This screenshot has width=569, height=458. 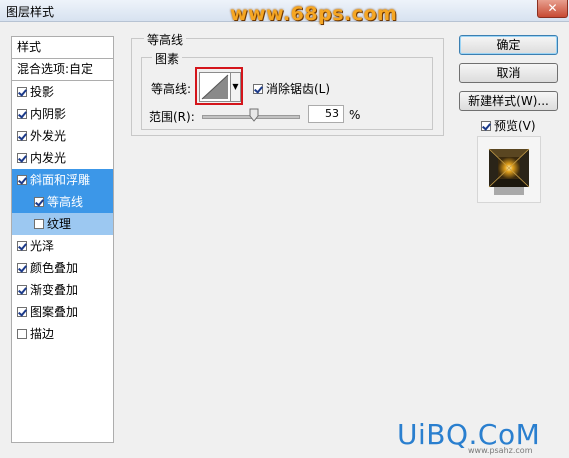 I want to click on style-item: 图案叠加, so click(x=62, y=312).